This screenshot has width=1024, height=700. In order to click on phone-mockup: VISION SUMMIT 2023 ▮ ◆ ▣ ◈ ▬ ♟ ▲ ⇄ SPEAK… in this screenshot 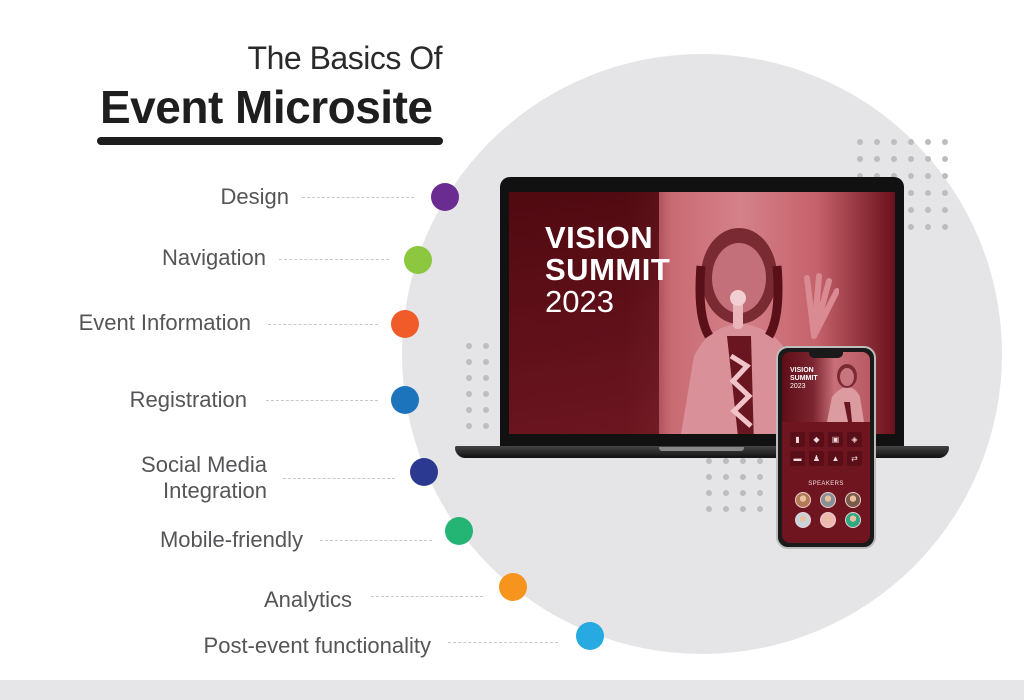, I will do `click(826, 447)`.